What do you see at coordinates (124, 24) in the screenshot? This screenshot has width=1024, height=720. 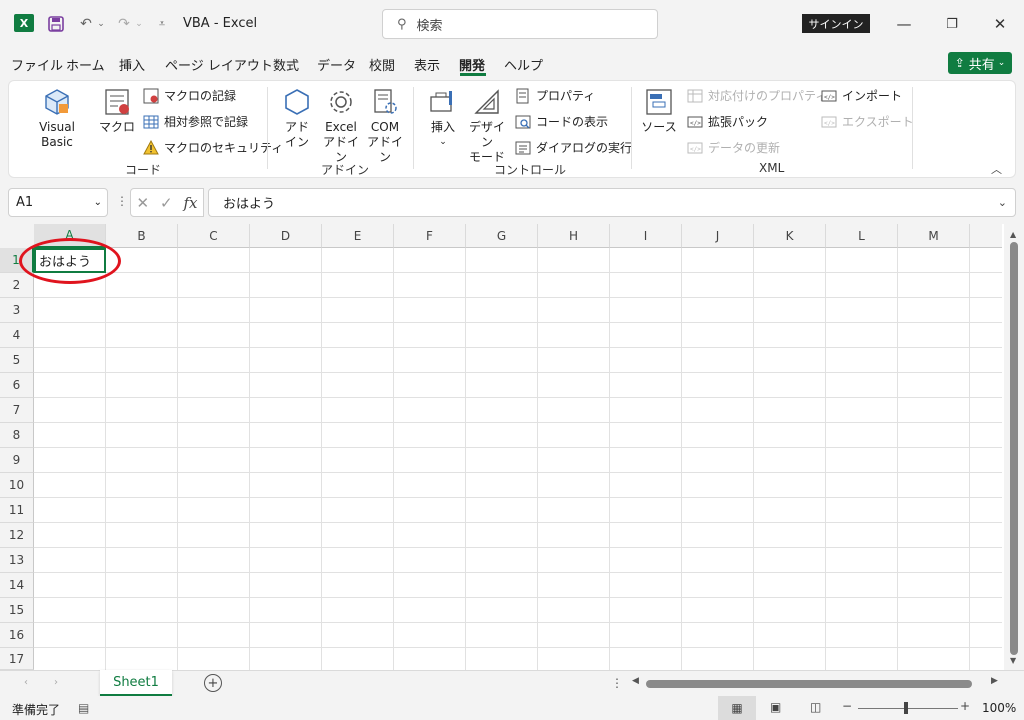 I see `redo-icon: ↷` at bounding box center [124, 24].